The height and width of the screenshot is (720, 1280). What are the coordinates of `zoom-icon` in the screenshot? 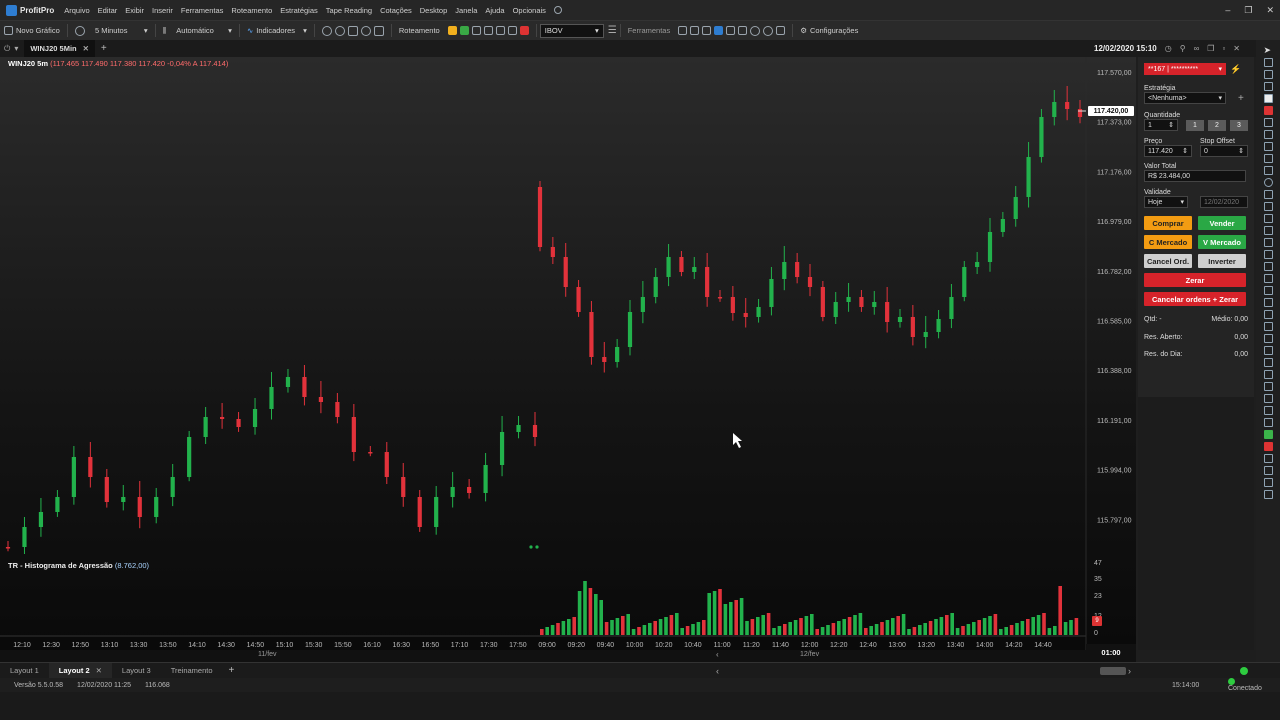 It's located at (1268, 302).